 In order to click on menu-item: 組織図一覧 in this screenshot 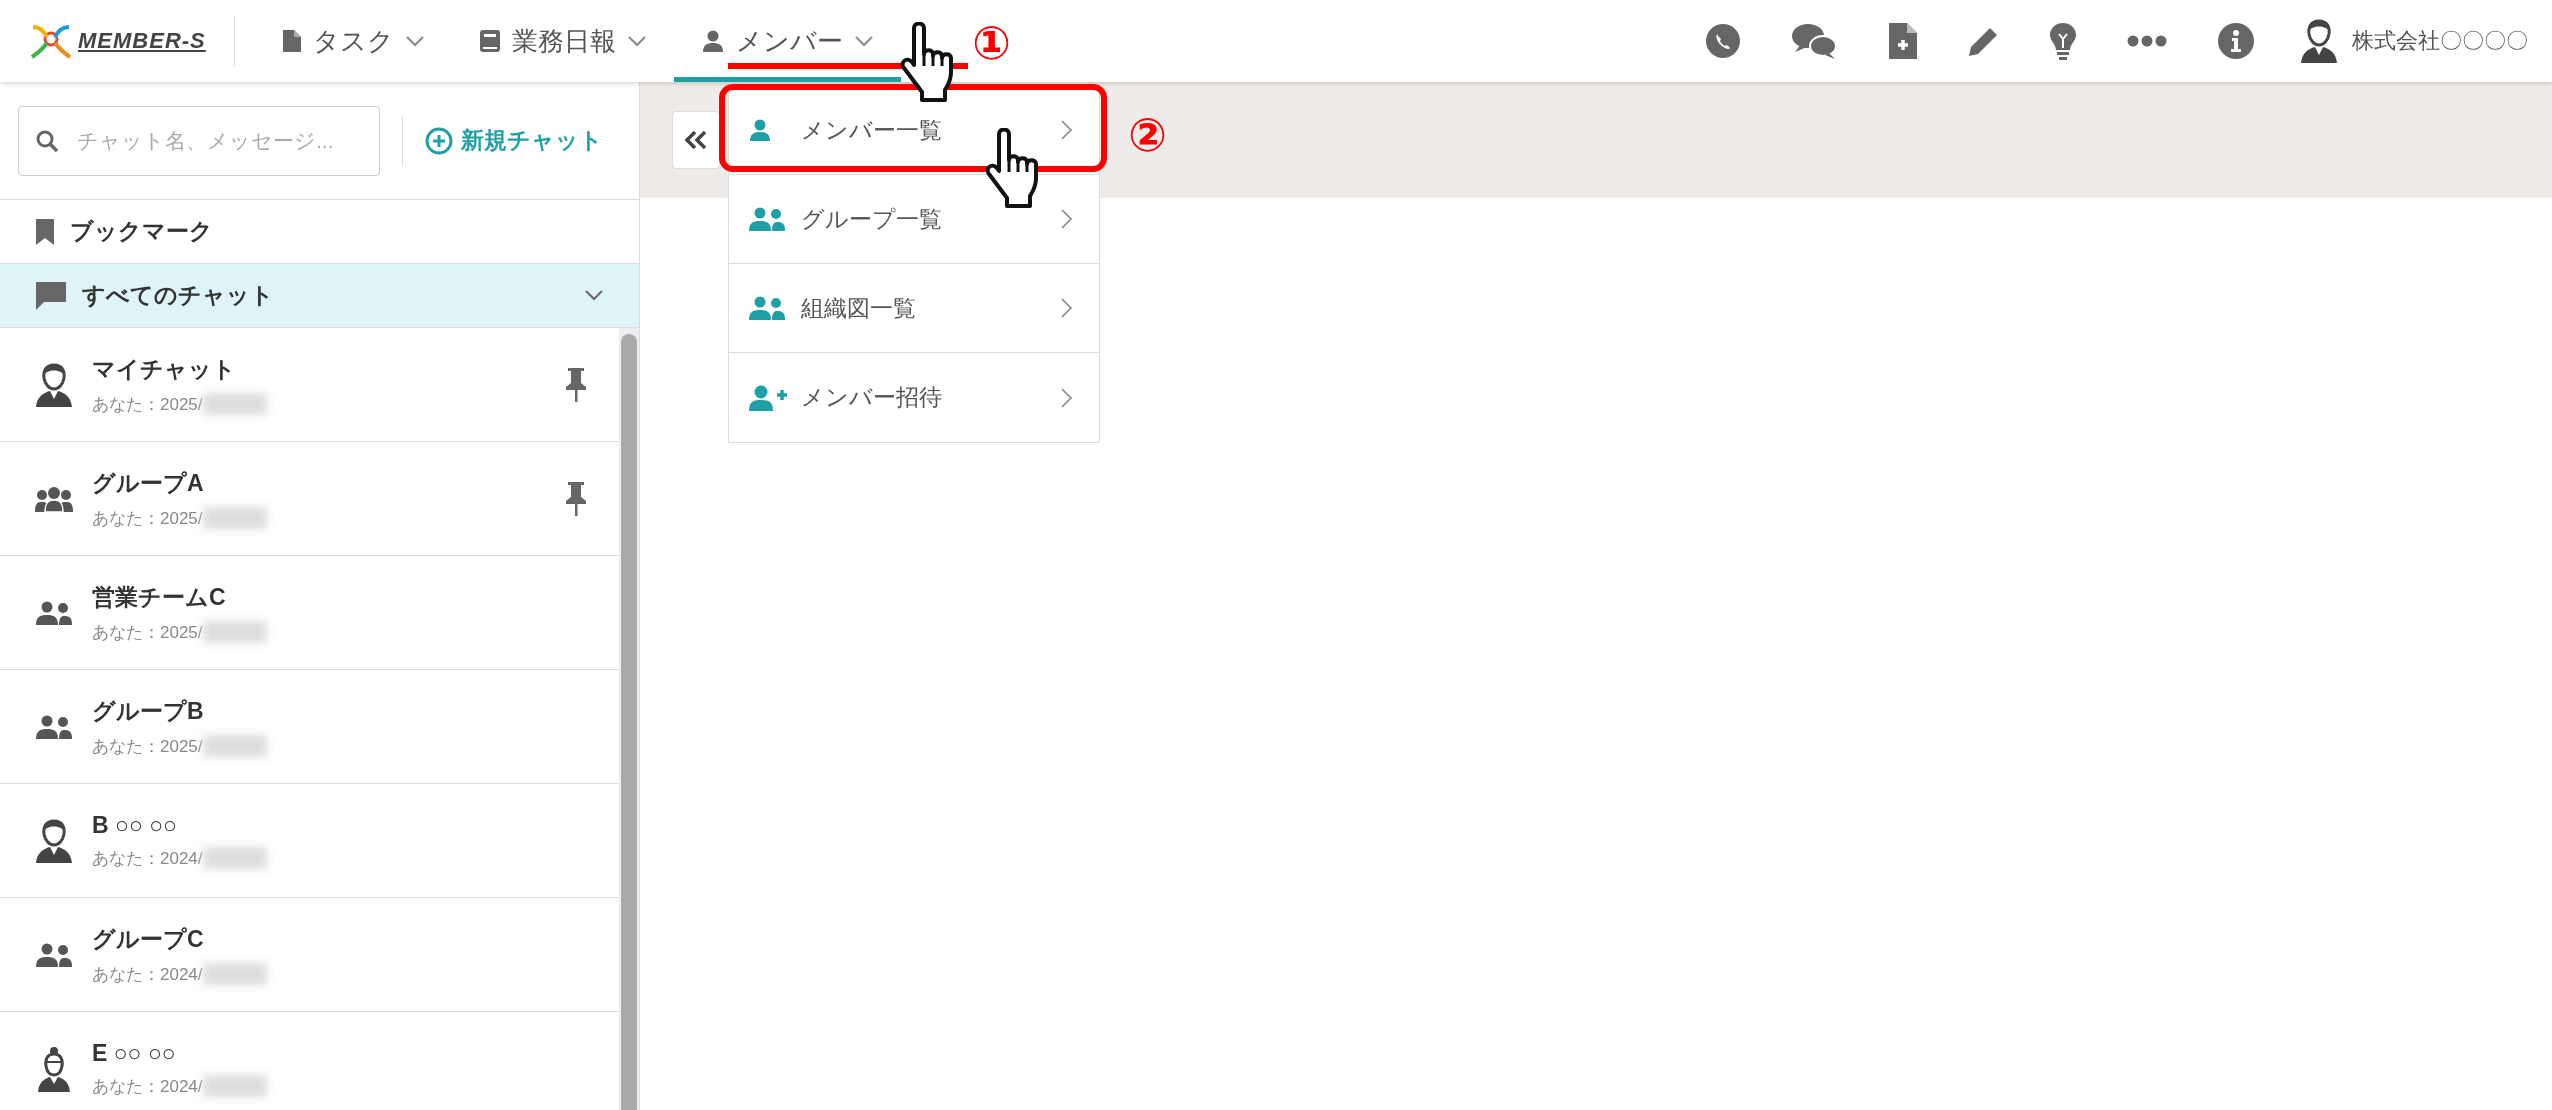, I will do `click(914, 308)`.